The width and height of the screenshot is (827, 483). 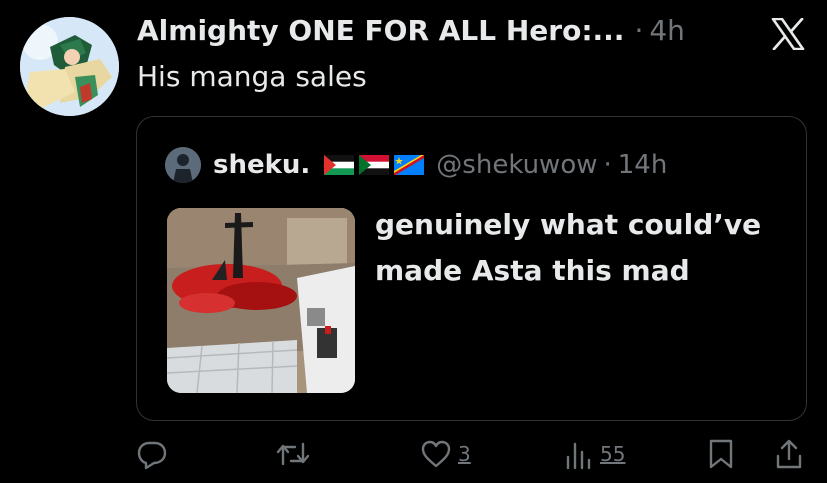 What do you see at coordinates (594, 454) in the screenshot?
I see `views-button: 55` at bounding box center [594, 454].